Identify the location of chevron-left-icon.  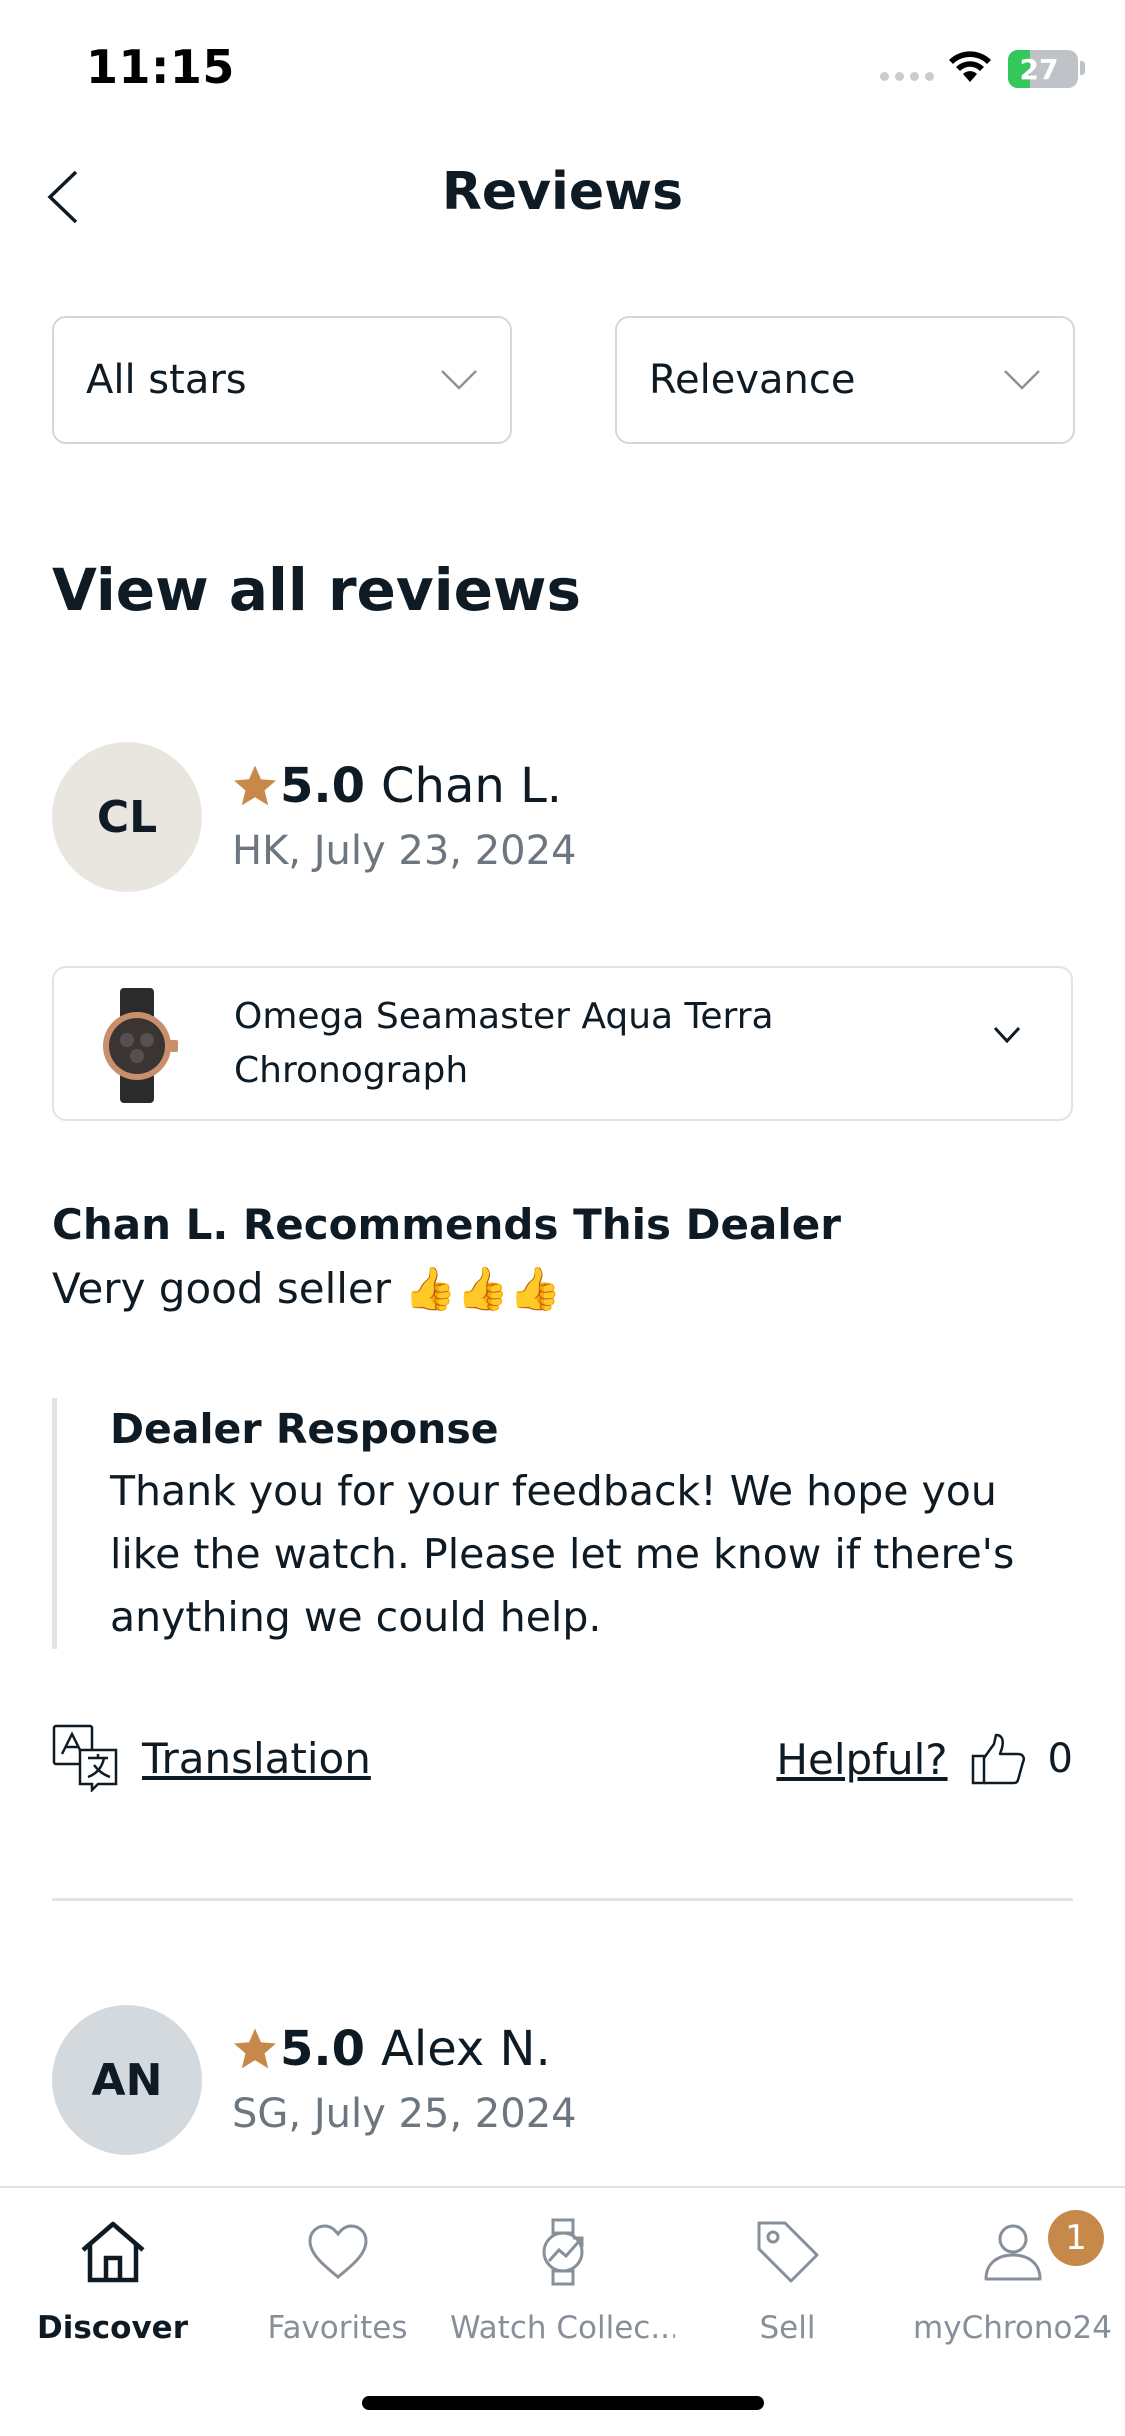
(62, 197).